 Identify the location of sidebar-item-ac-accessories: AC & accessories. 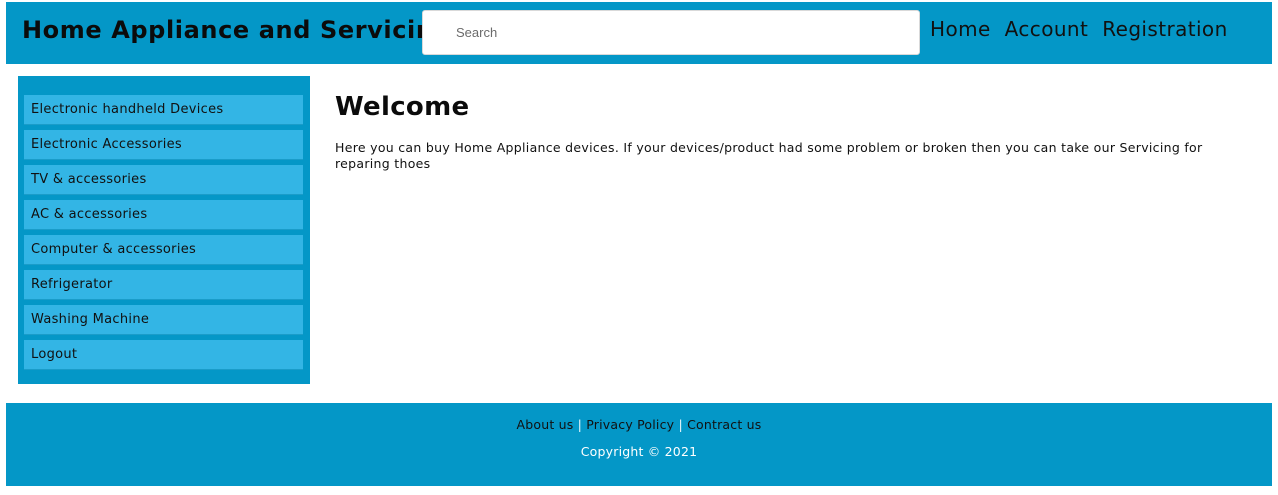
(163, 215).